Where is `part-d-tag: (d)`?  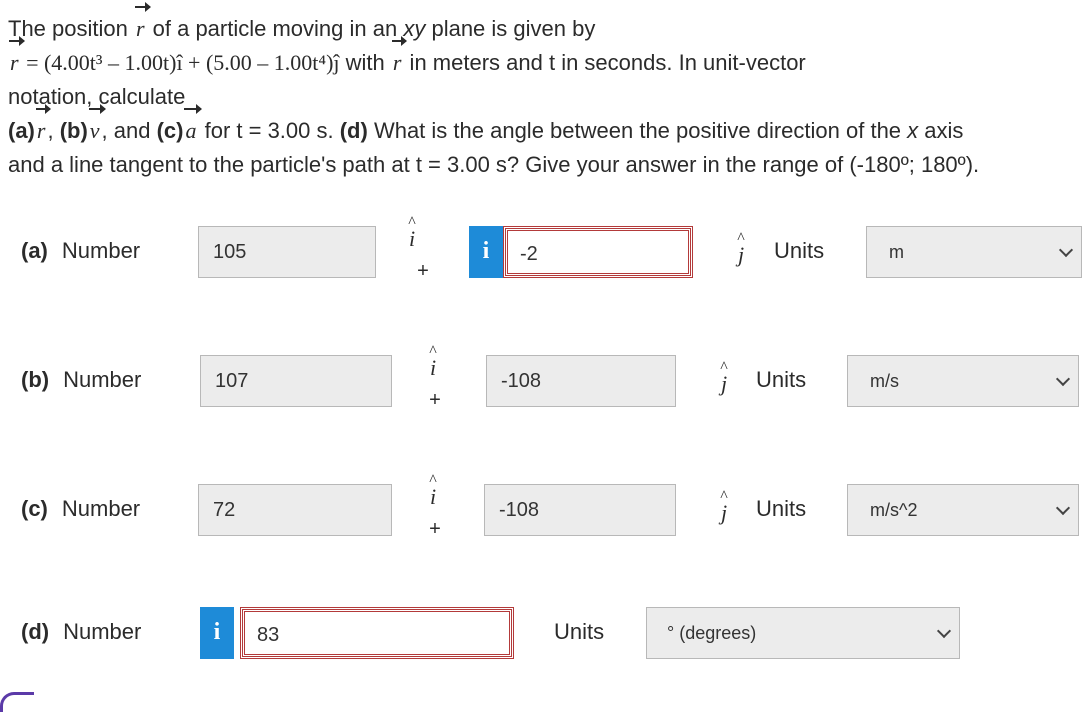 part-d-tag: (d) is located at coordinates (353, 130).